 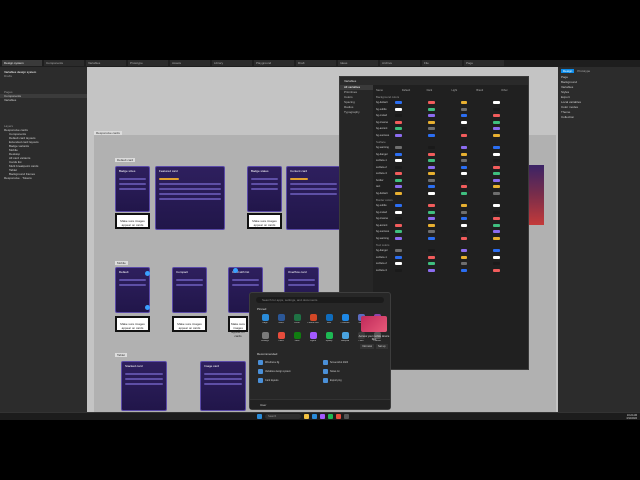 What do you see at coordinates (385, 186) in the screenshot?
I see `variable-name: text` at bounding box center [385, 186].